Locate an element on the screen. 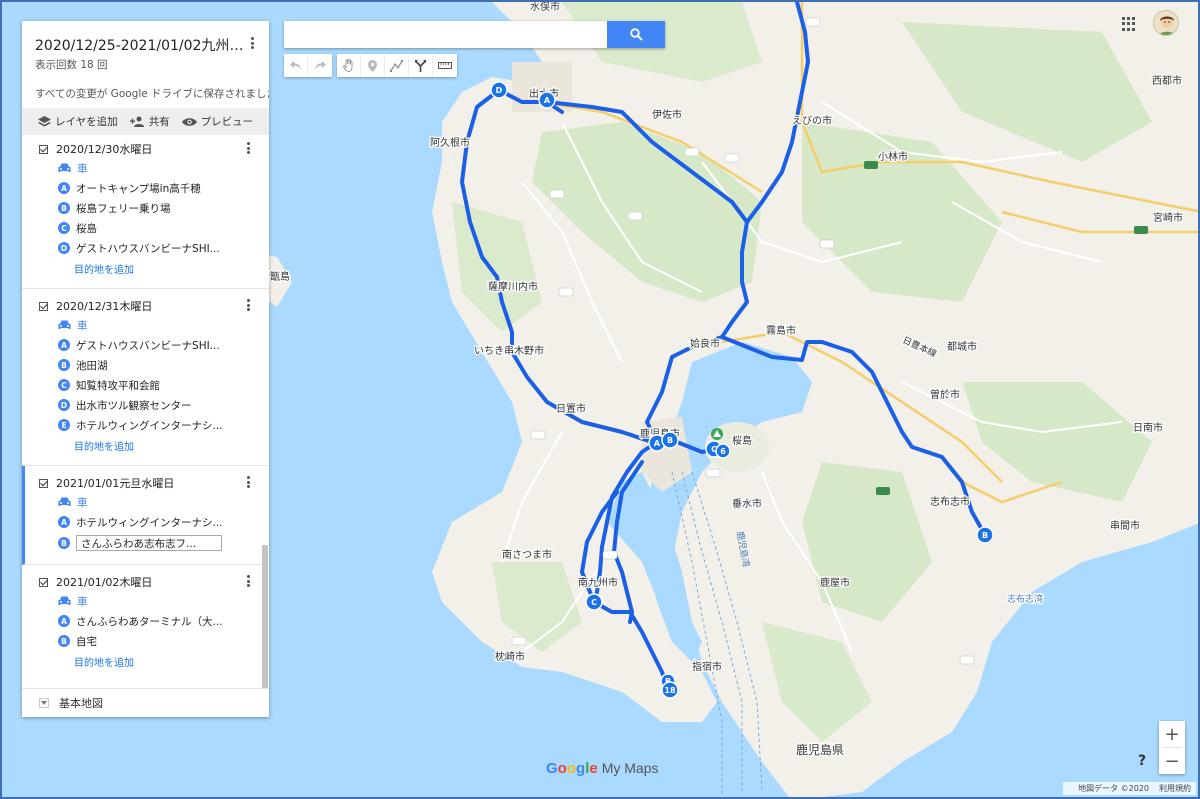  help-button: ? is located at coordinates (1142, 761).